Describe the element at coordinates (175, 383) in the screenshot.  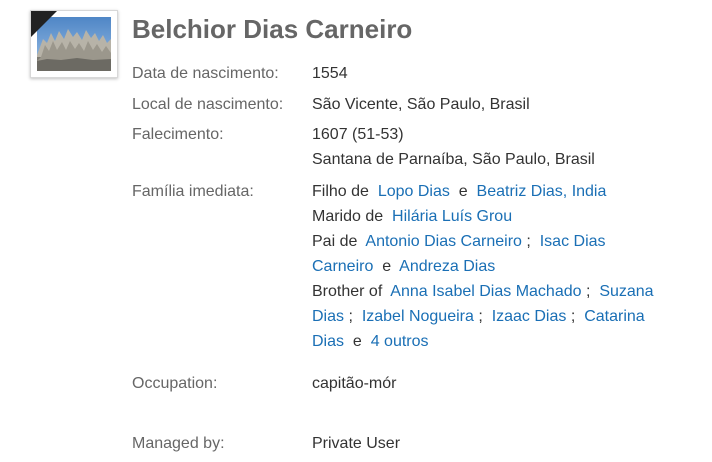
I see `occupation-label: Occupation:` at that location.